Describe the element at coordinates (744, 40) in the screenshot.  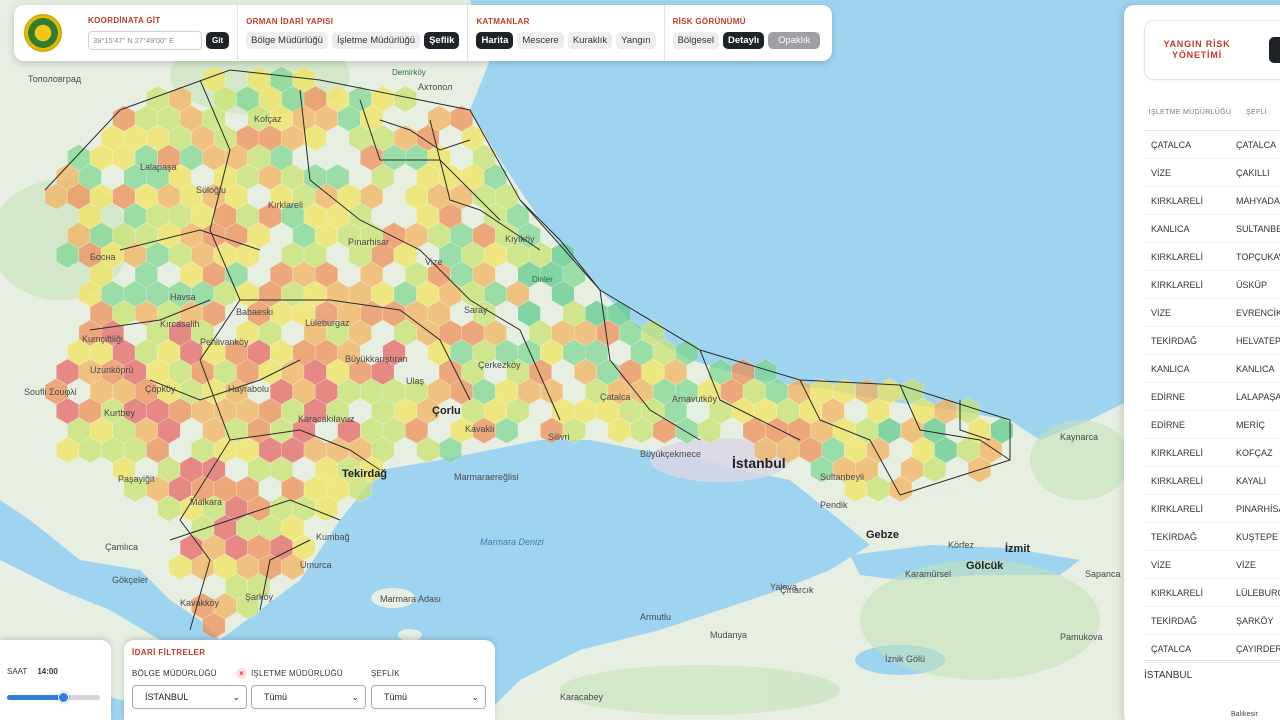
I see `risk-detailed-button: Detaylı` at that location.